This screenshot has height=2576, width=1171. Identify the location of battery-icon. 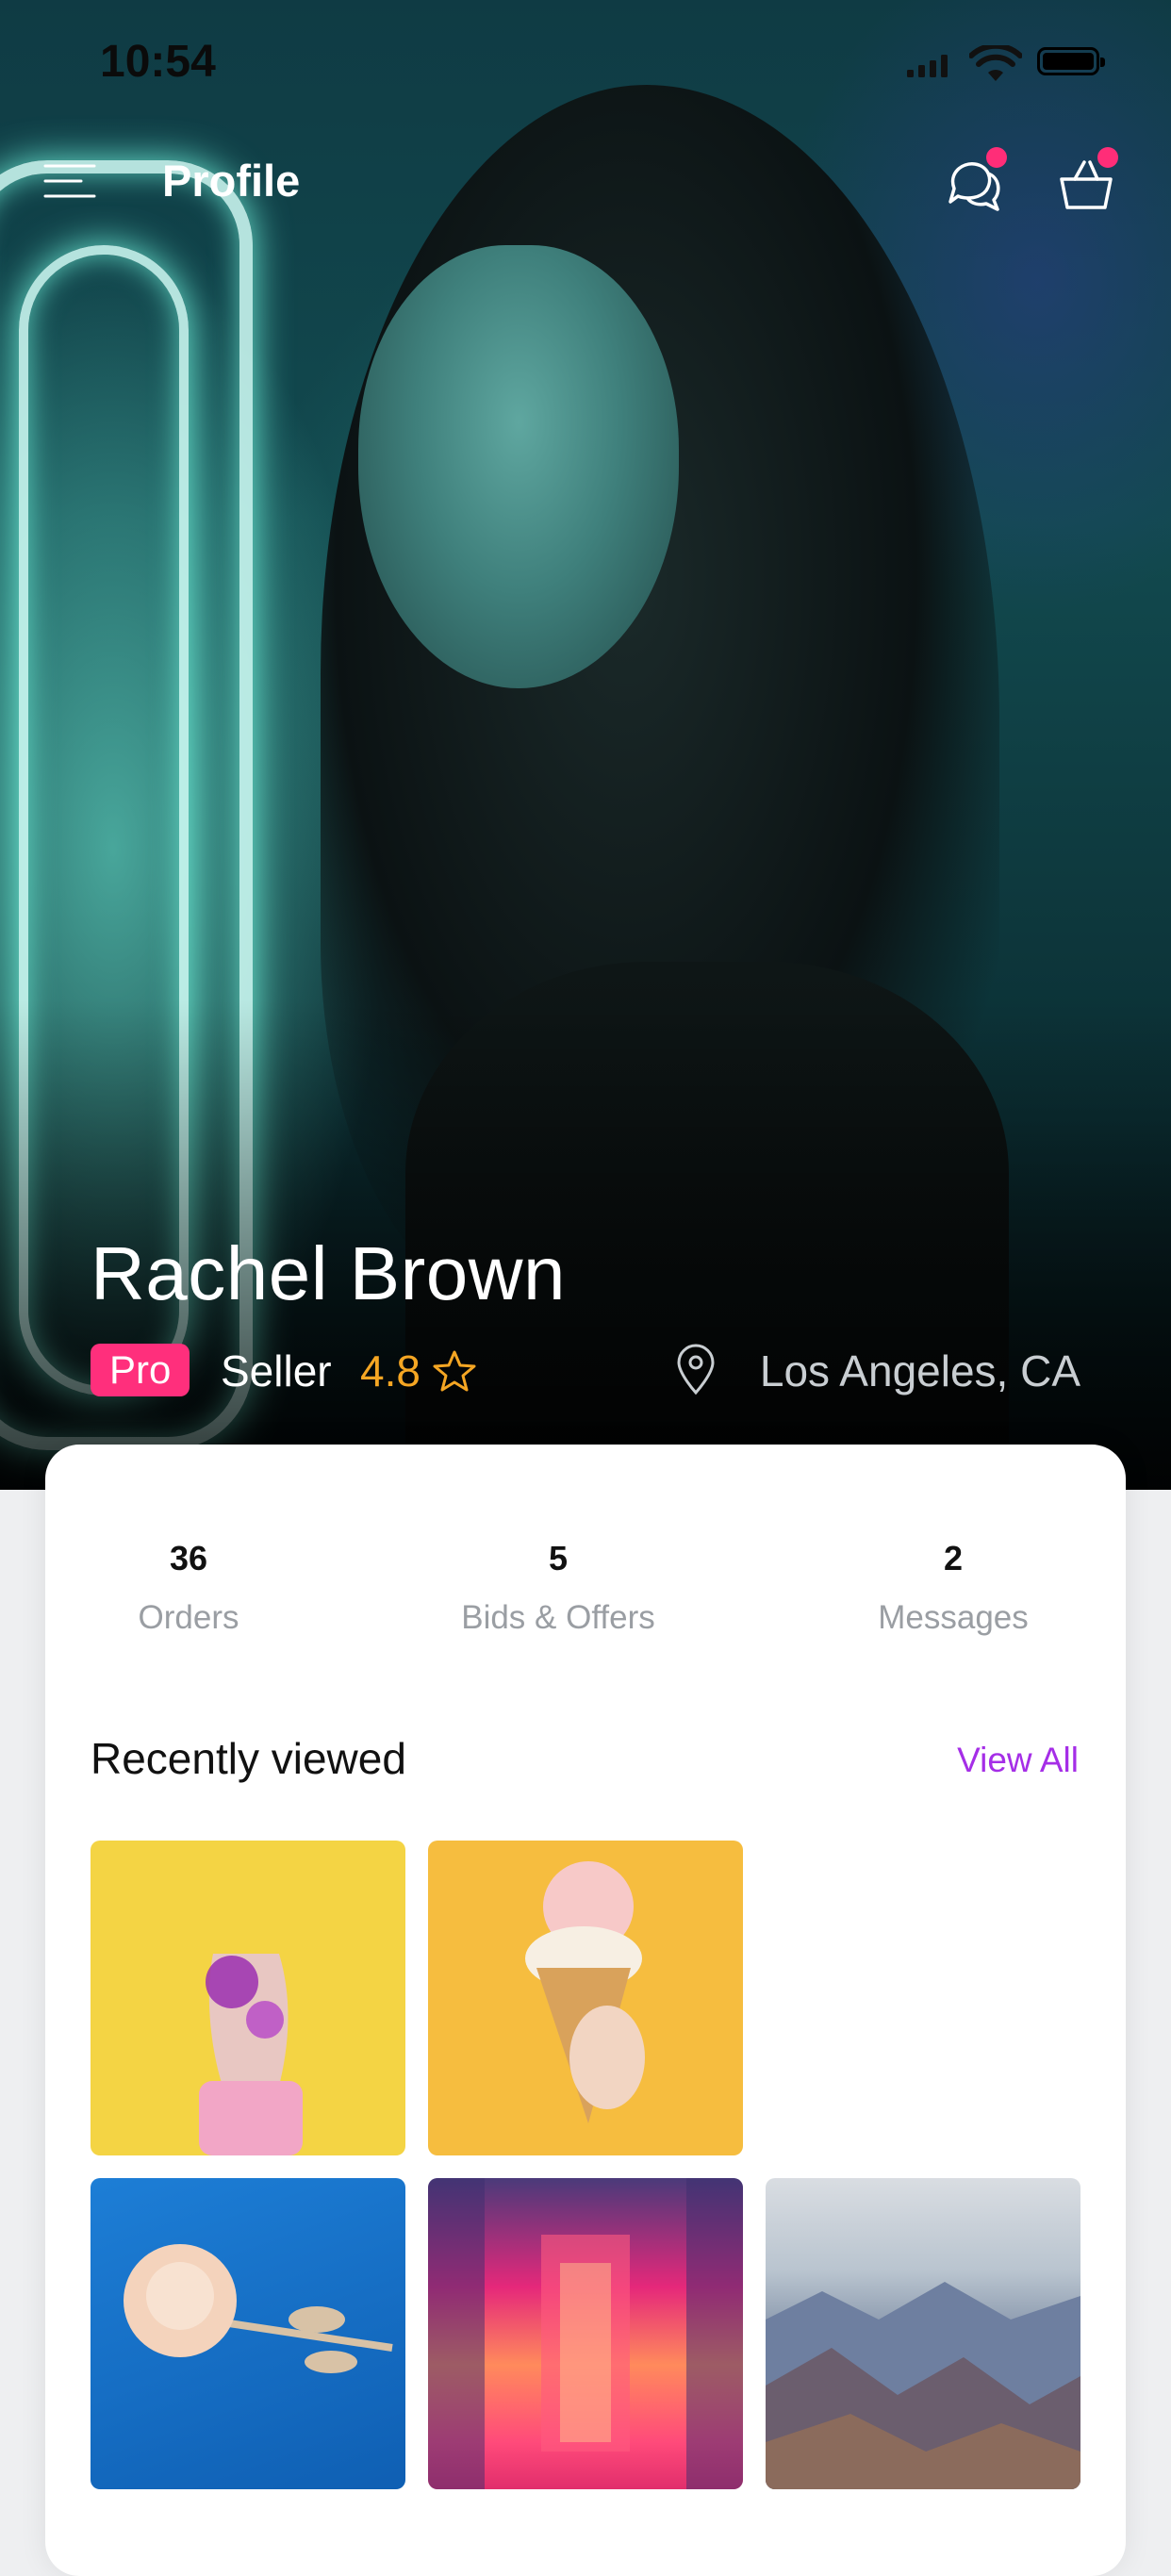
(1071, 61).